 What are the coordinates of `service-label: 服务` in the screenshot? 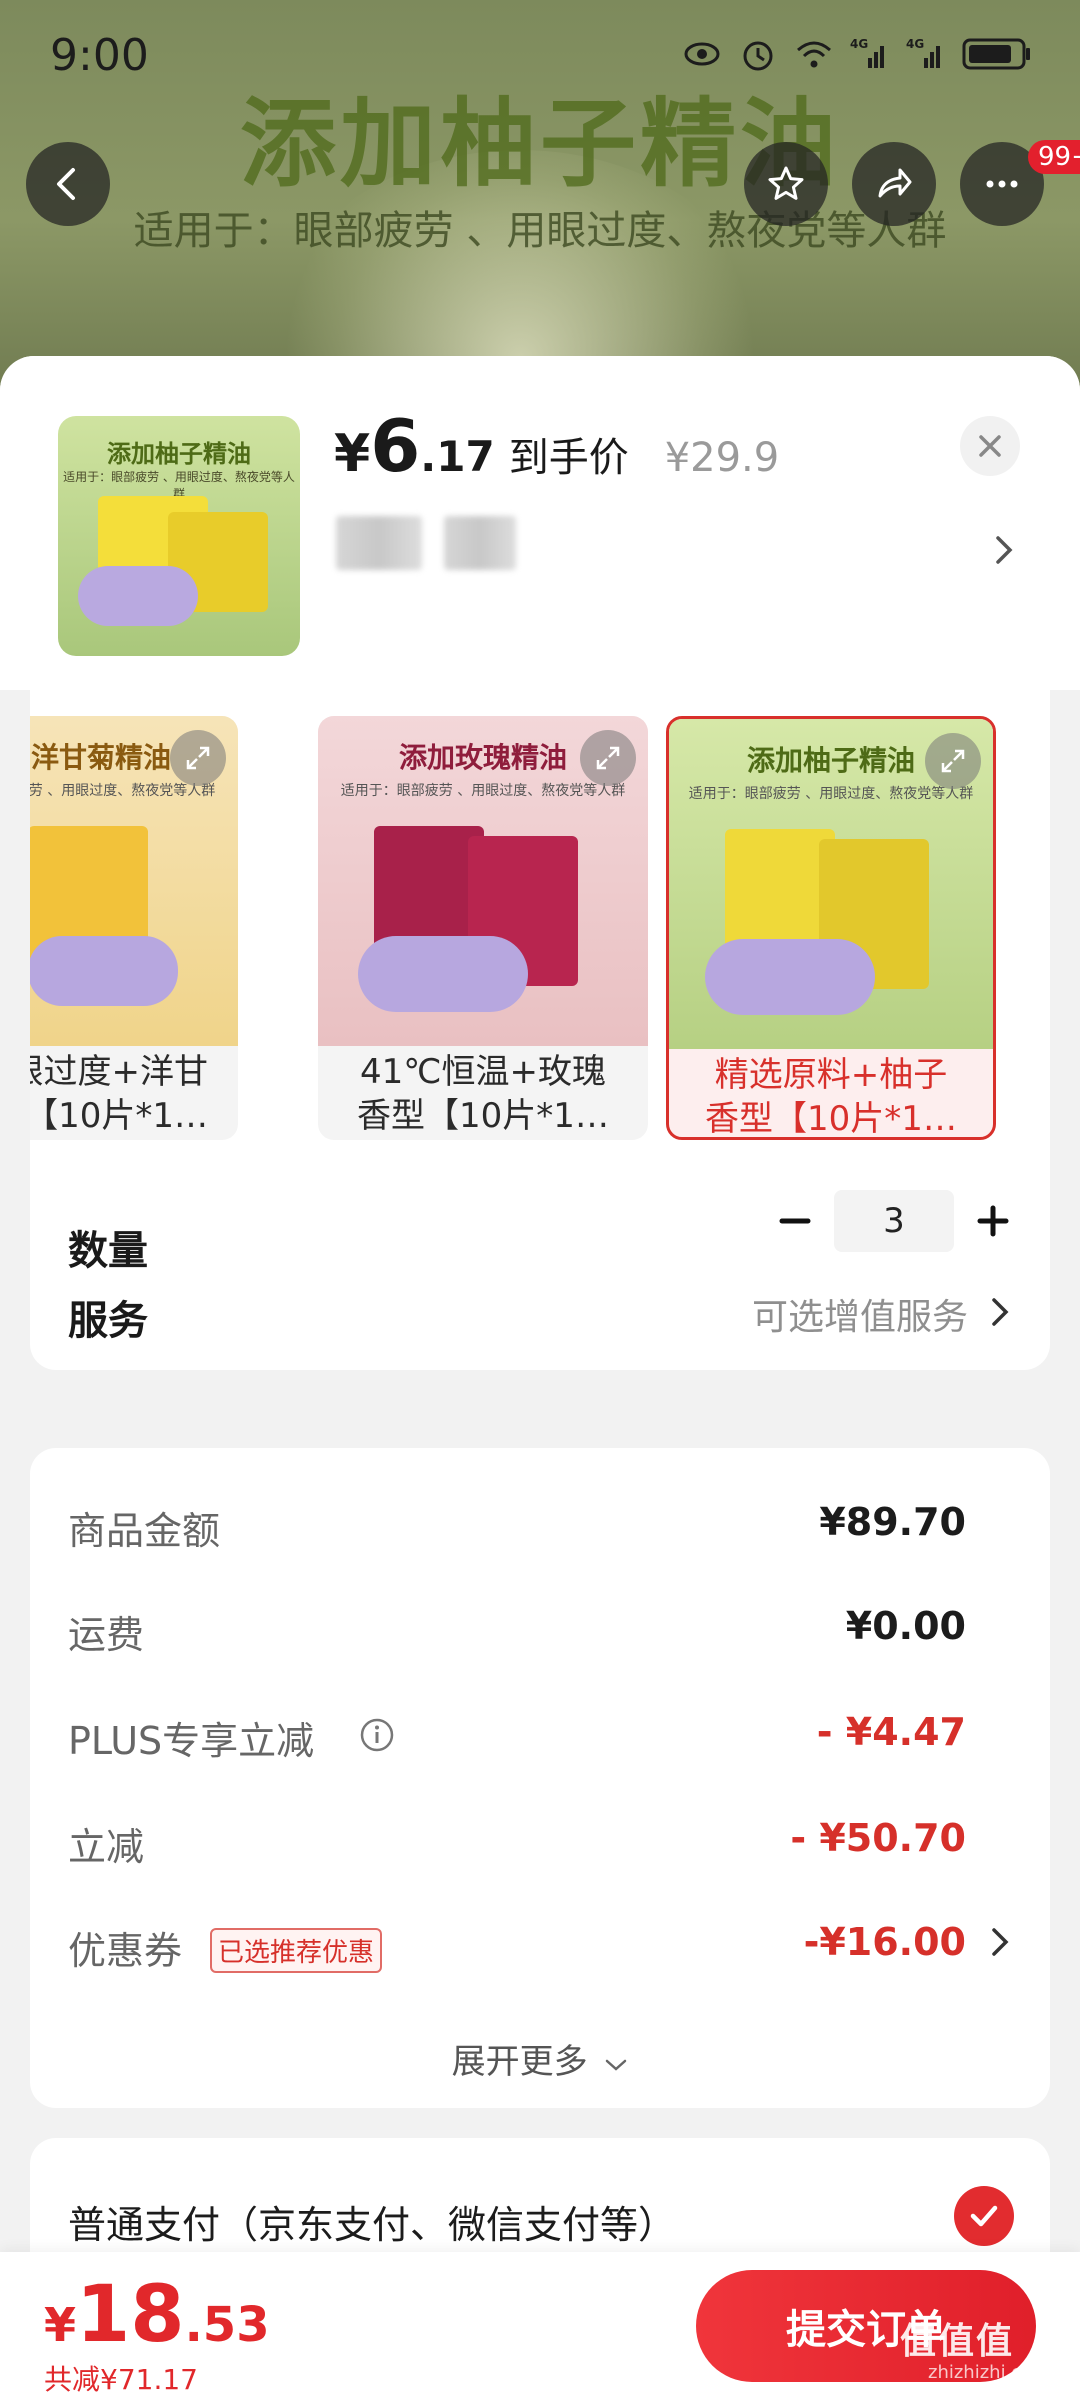 It's located at (108, 1321).